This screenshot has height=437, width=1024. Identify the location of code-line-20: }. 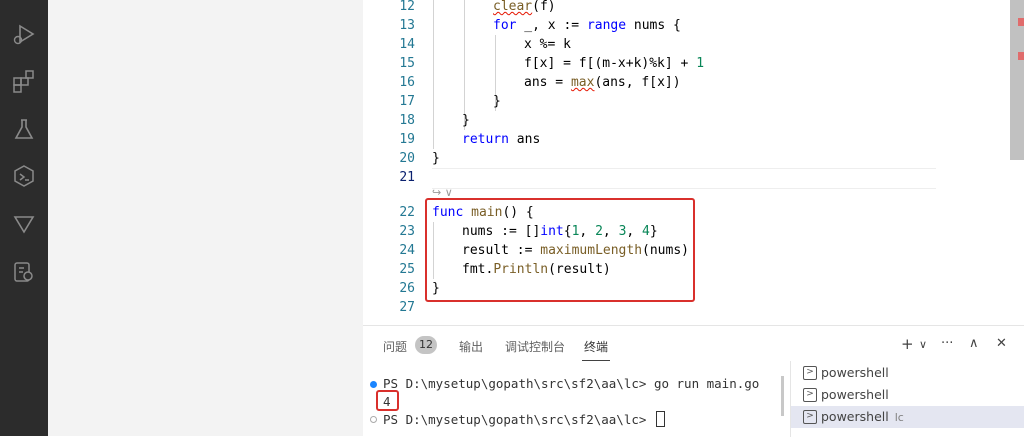
(436, 158).